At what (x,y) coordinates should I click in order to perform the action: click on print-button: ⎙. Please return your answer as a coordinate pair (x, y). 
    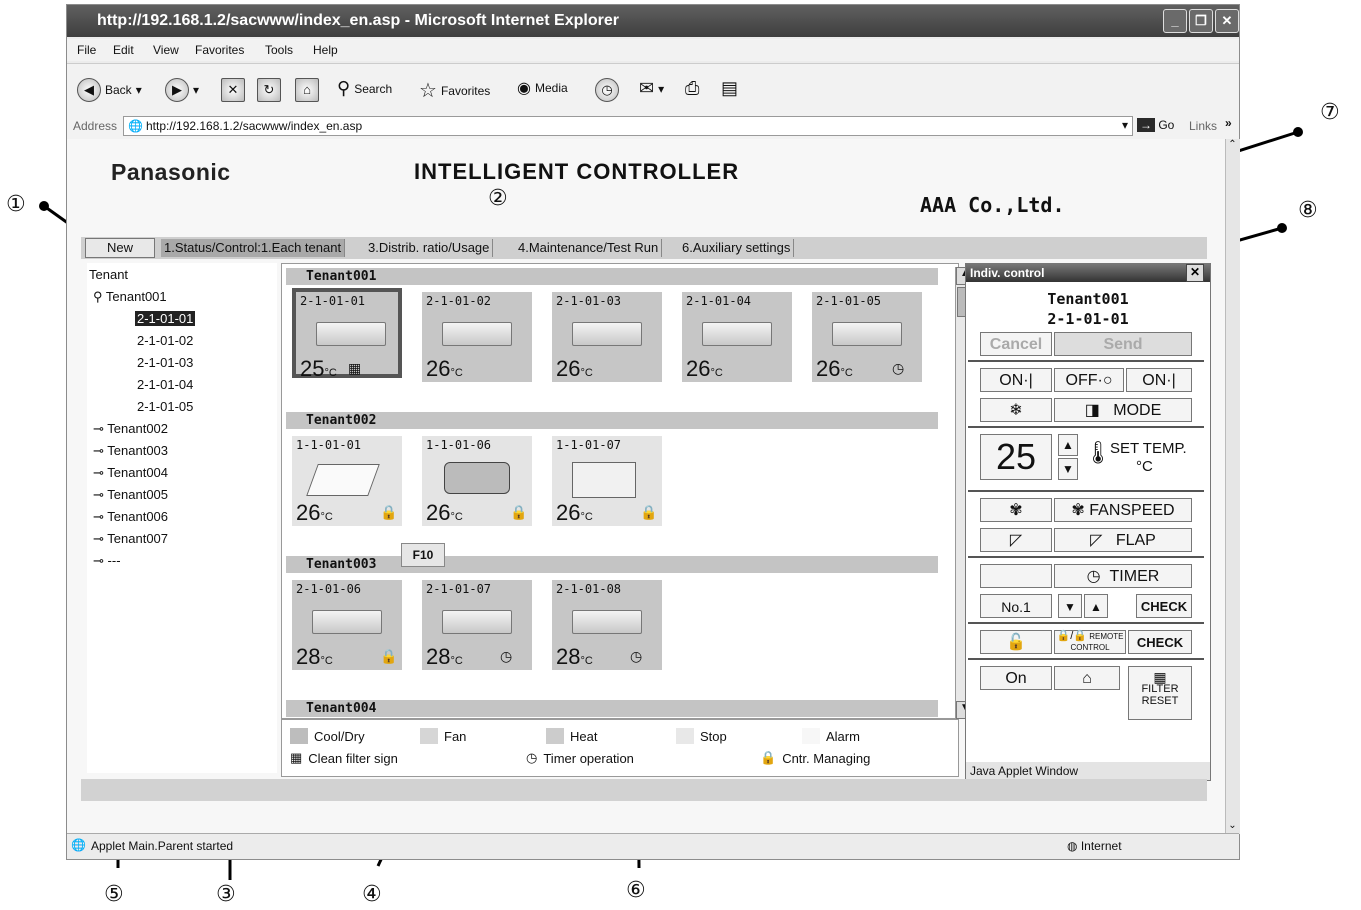
    Looking at the image, I should click on (692, 88).